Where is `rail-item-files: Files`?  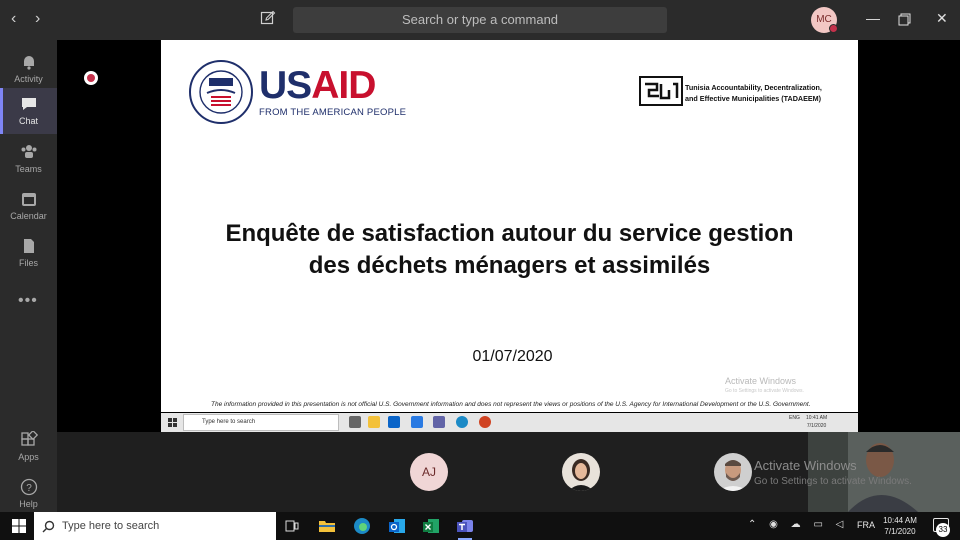
rail-item-files: Files is located at coordinates (28, 253).